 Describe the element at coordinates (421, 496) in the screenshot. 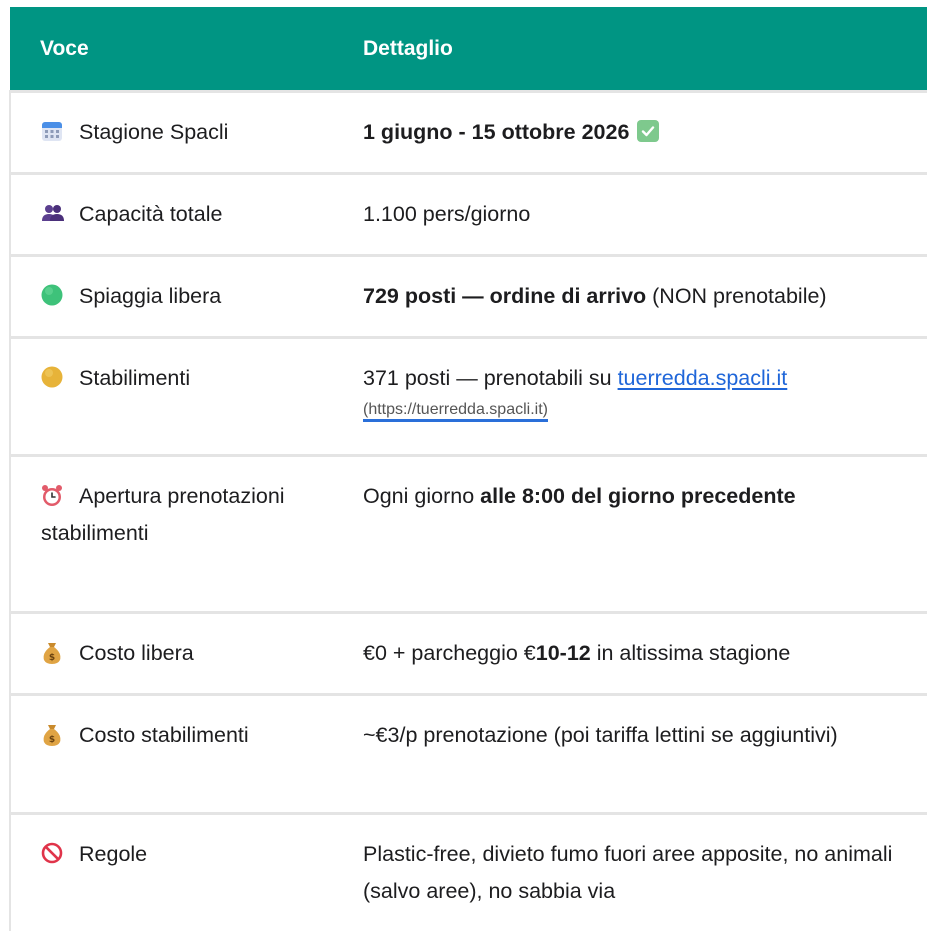

I see `opening-prefix: Ogni giorno` at that location.